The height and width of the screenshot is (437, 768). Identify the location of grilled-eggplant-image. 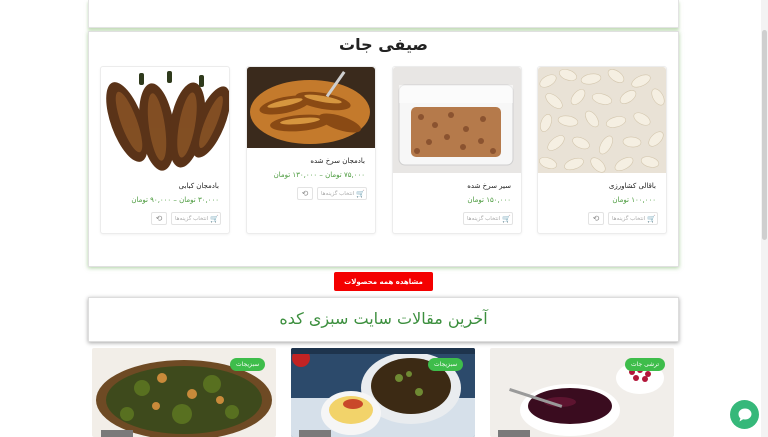
(165, 120).